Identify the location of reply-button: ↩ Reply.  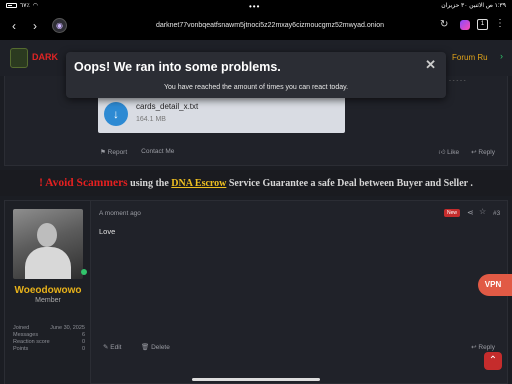
(483, 152).